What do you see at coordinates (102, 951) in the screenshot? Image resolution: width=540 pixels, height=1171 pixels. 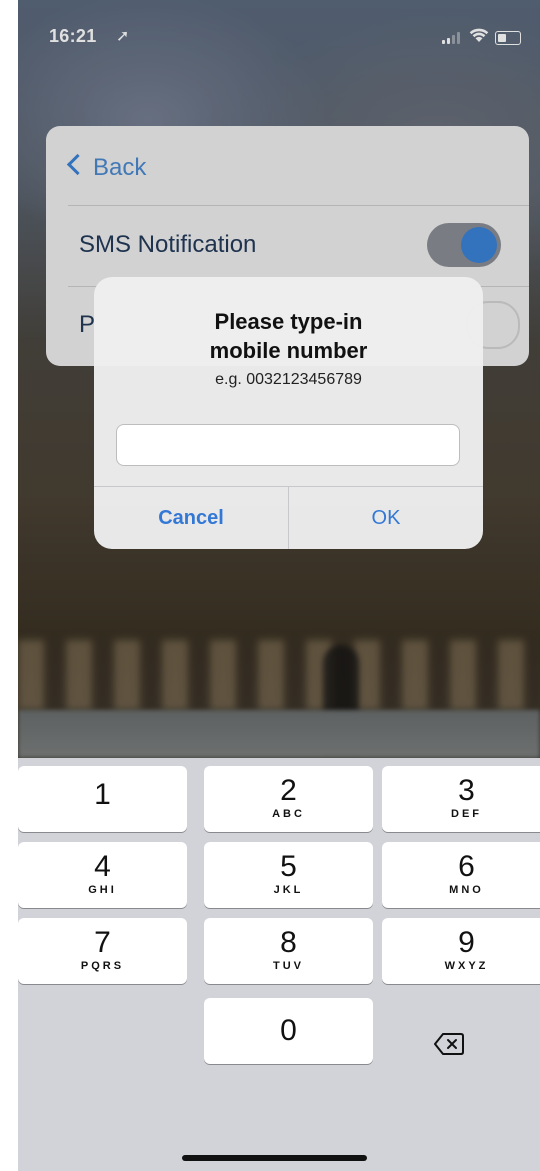 I see `key-7: 7 PQRS` at bounding box center [102, 951].